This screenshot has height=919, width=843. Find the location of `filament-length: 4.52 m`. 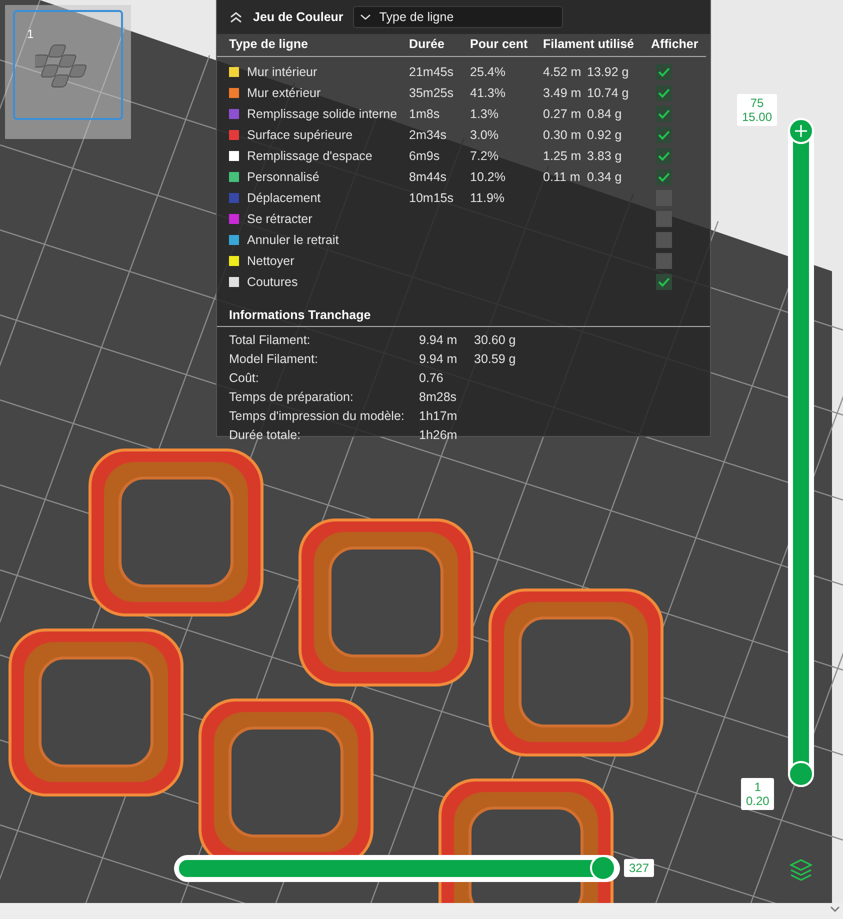

filament-length: 4.52 m is located at coordinates (562, 71).